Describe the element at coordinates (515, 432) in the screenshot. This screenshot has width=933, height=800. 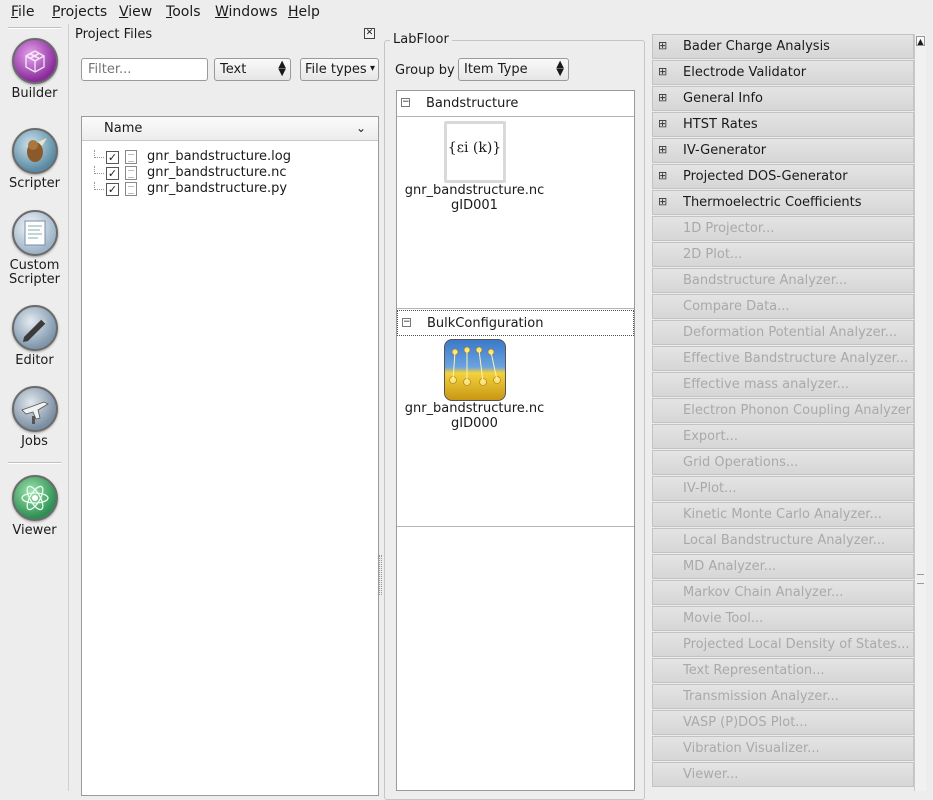
I see `group-body: gnr_bandstructure.nc gID000` at that location.